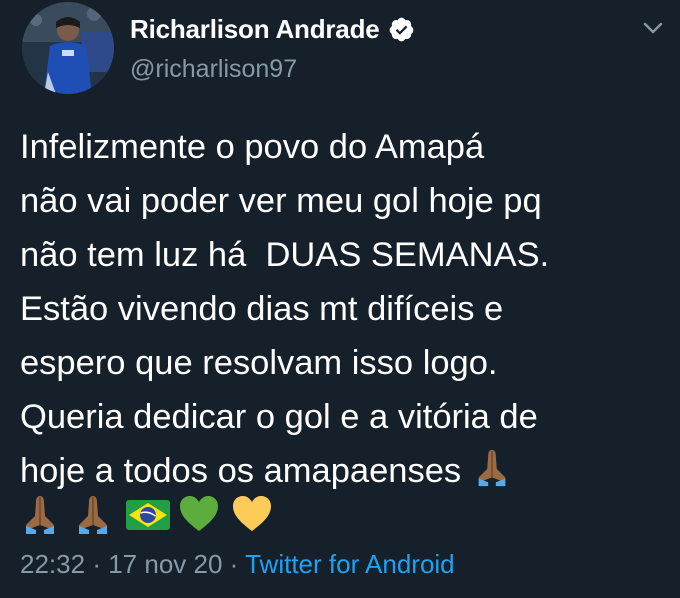 The image size is (680, 598). I want to click on tweet-line: Queria dedicar o gol e a vitória de, so click(279, 417).